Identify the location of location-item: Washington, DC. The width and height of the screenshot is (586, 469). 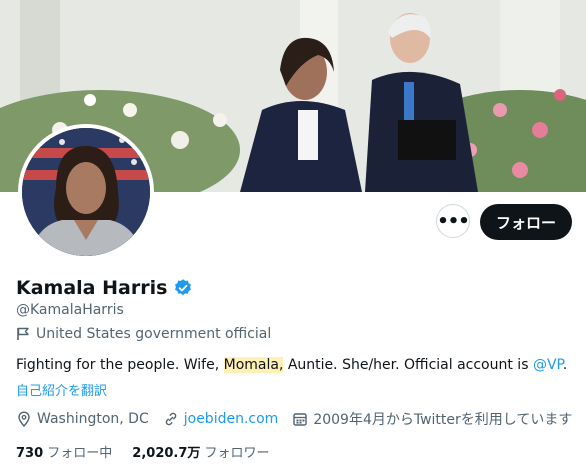
(82, 419).